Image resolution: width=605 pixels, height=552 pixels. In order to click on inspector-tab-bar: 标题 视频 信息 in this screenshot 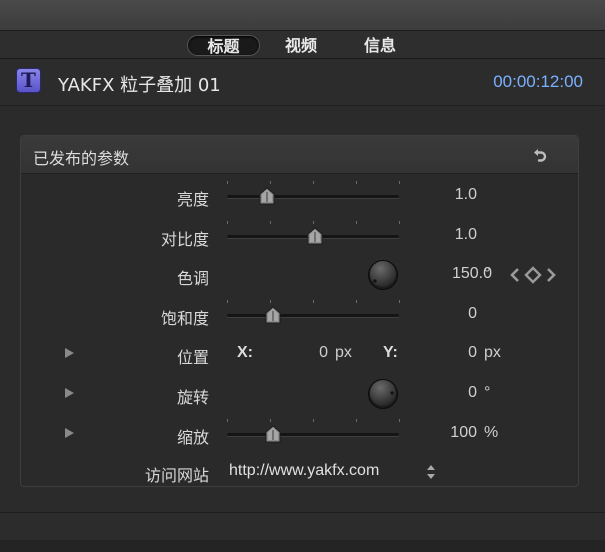, I will do `click(302, 45)`.